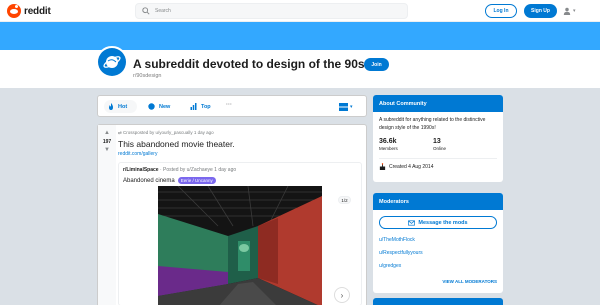 This screenshot has height=305, width=600. I want to click on logo-text: reddit, so click(37, 11).